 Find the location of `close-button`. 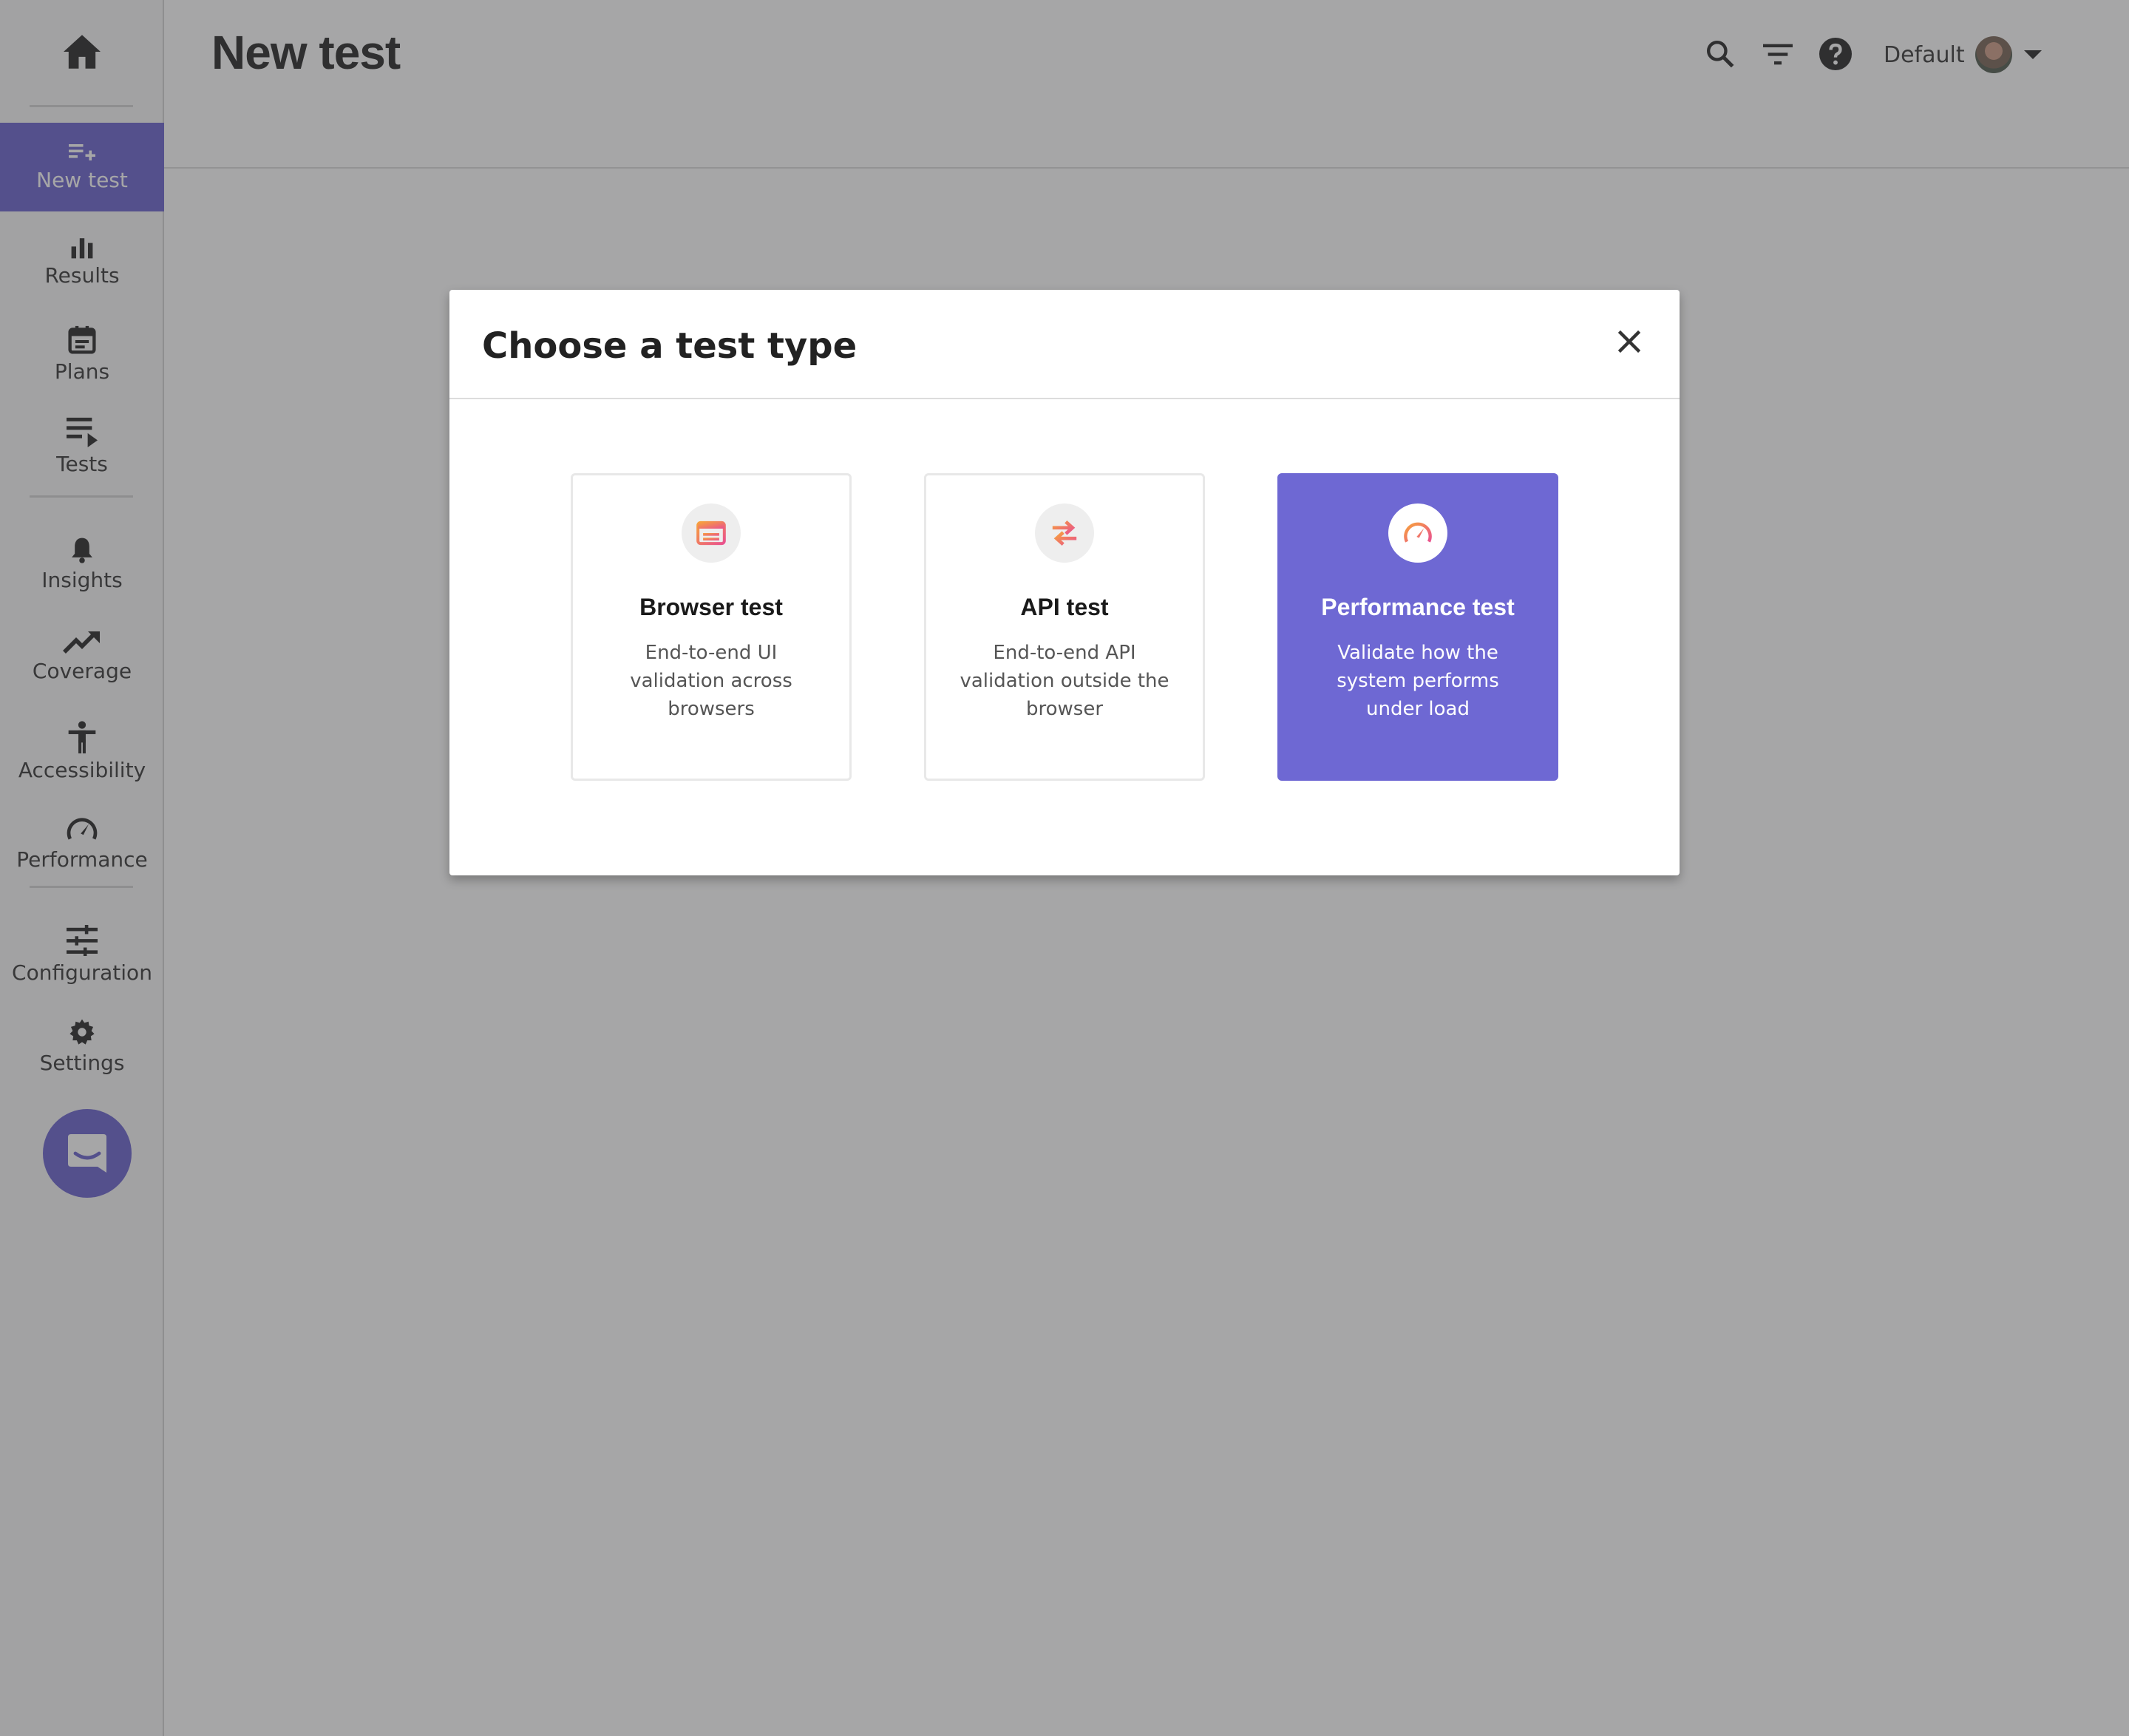

close-button is located at coordinates (1629, 341).